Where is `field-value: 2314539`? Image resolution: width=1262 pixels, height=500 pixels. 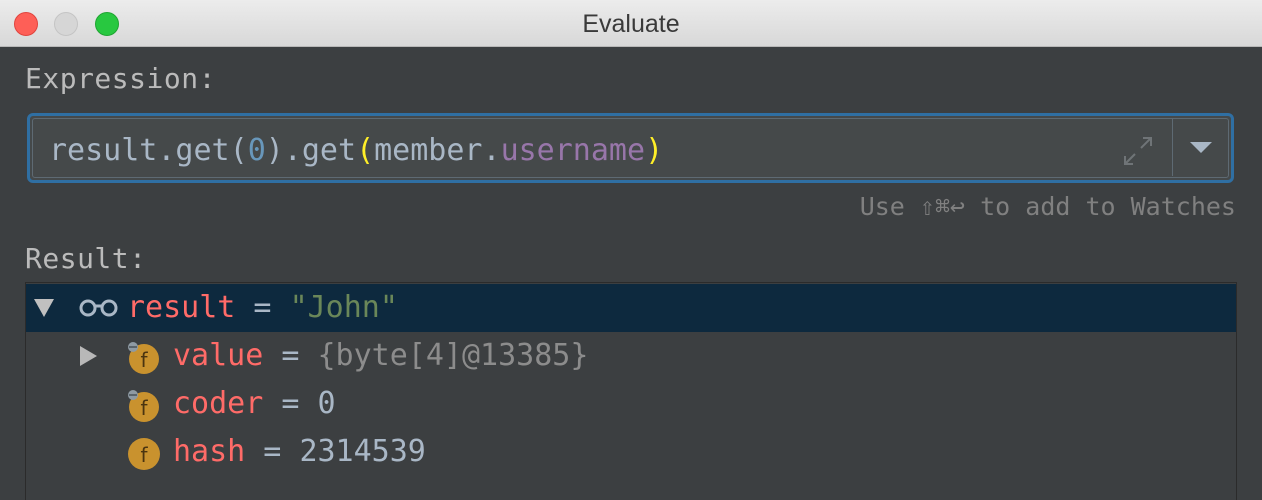 field-value: 2314539 is located at coordinates (362, 451).